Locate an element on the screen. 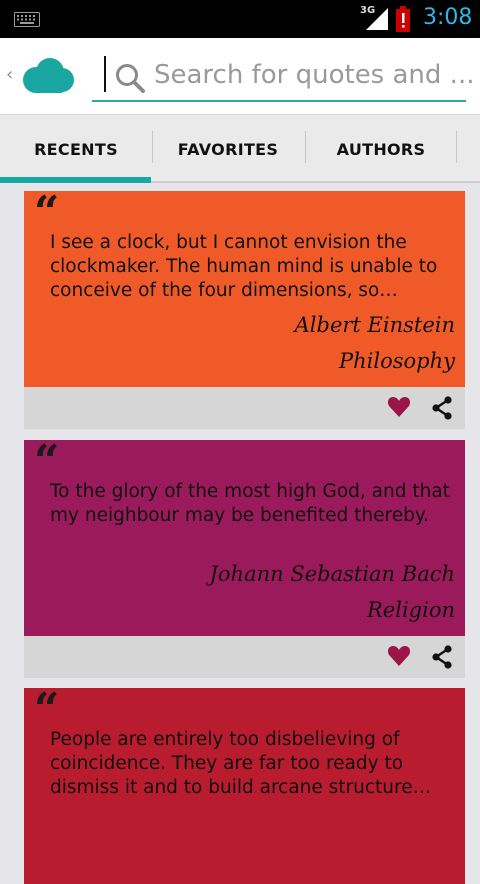 This screenshot has height=884, width=480. status-clock: 3:08 is located at coordinates (448, 17).